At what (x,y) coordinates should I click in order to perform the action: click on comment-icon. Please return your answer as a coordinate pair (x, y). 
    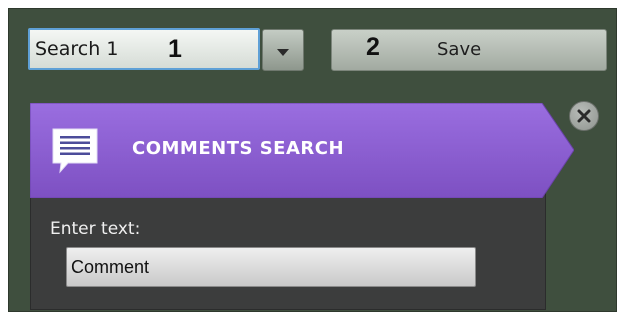
    Looking at the image, I should click on (75, 151).